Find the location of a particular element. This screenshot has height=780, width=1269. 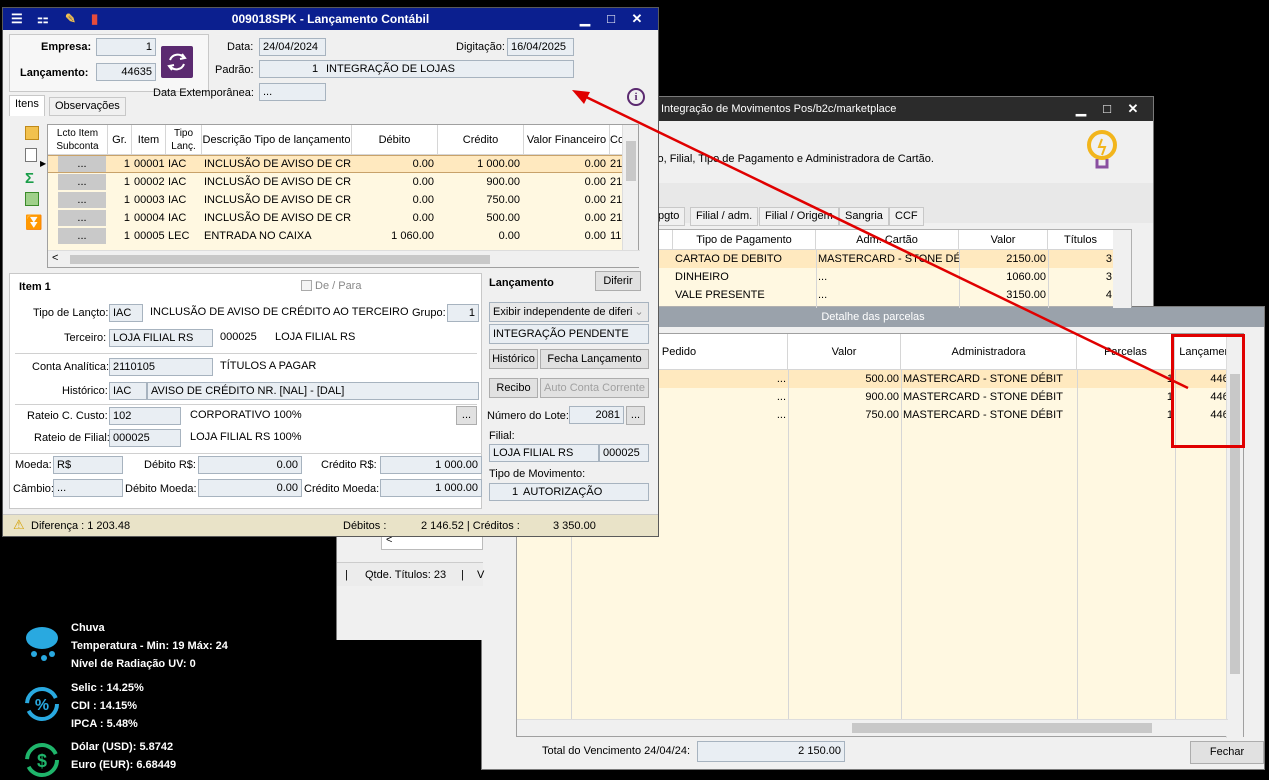

rain-cloud-icon is located at coordinates (43, 644).